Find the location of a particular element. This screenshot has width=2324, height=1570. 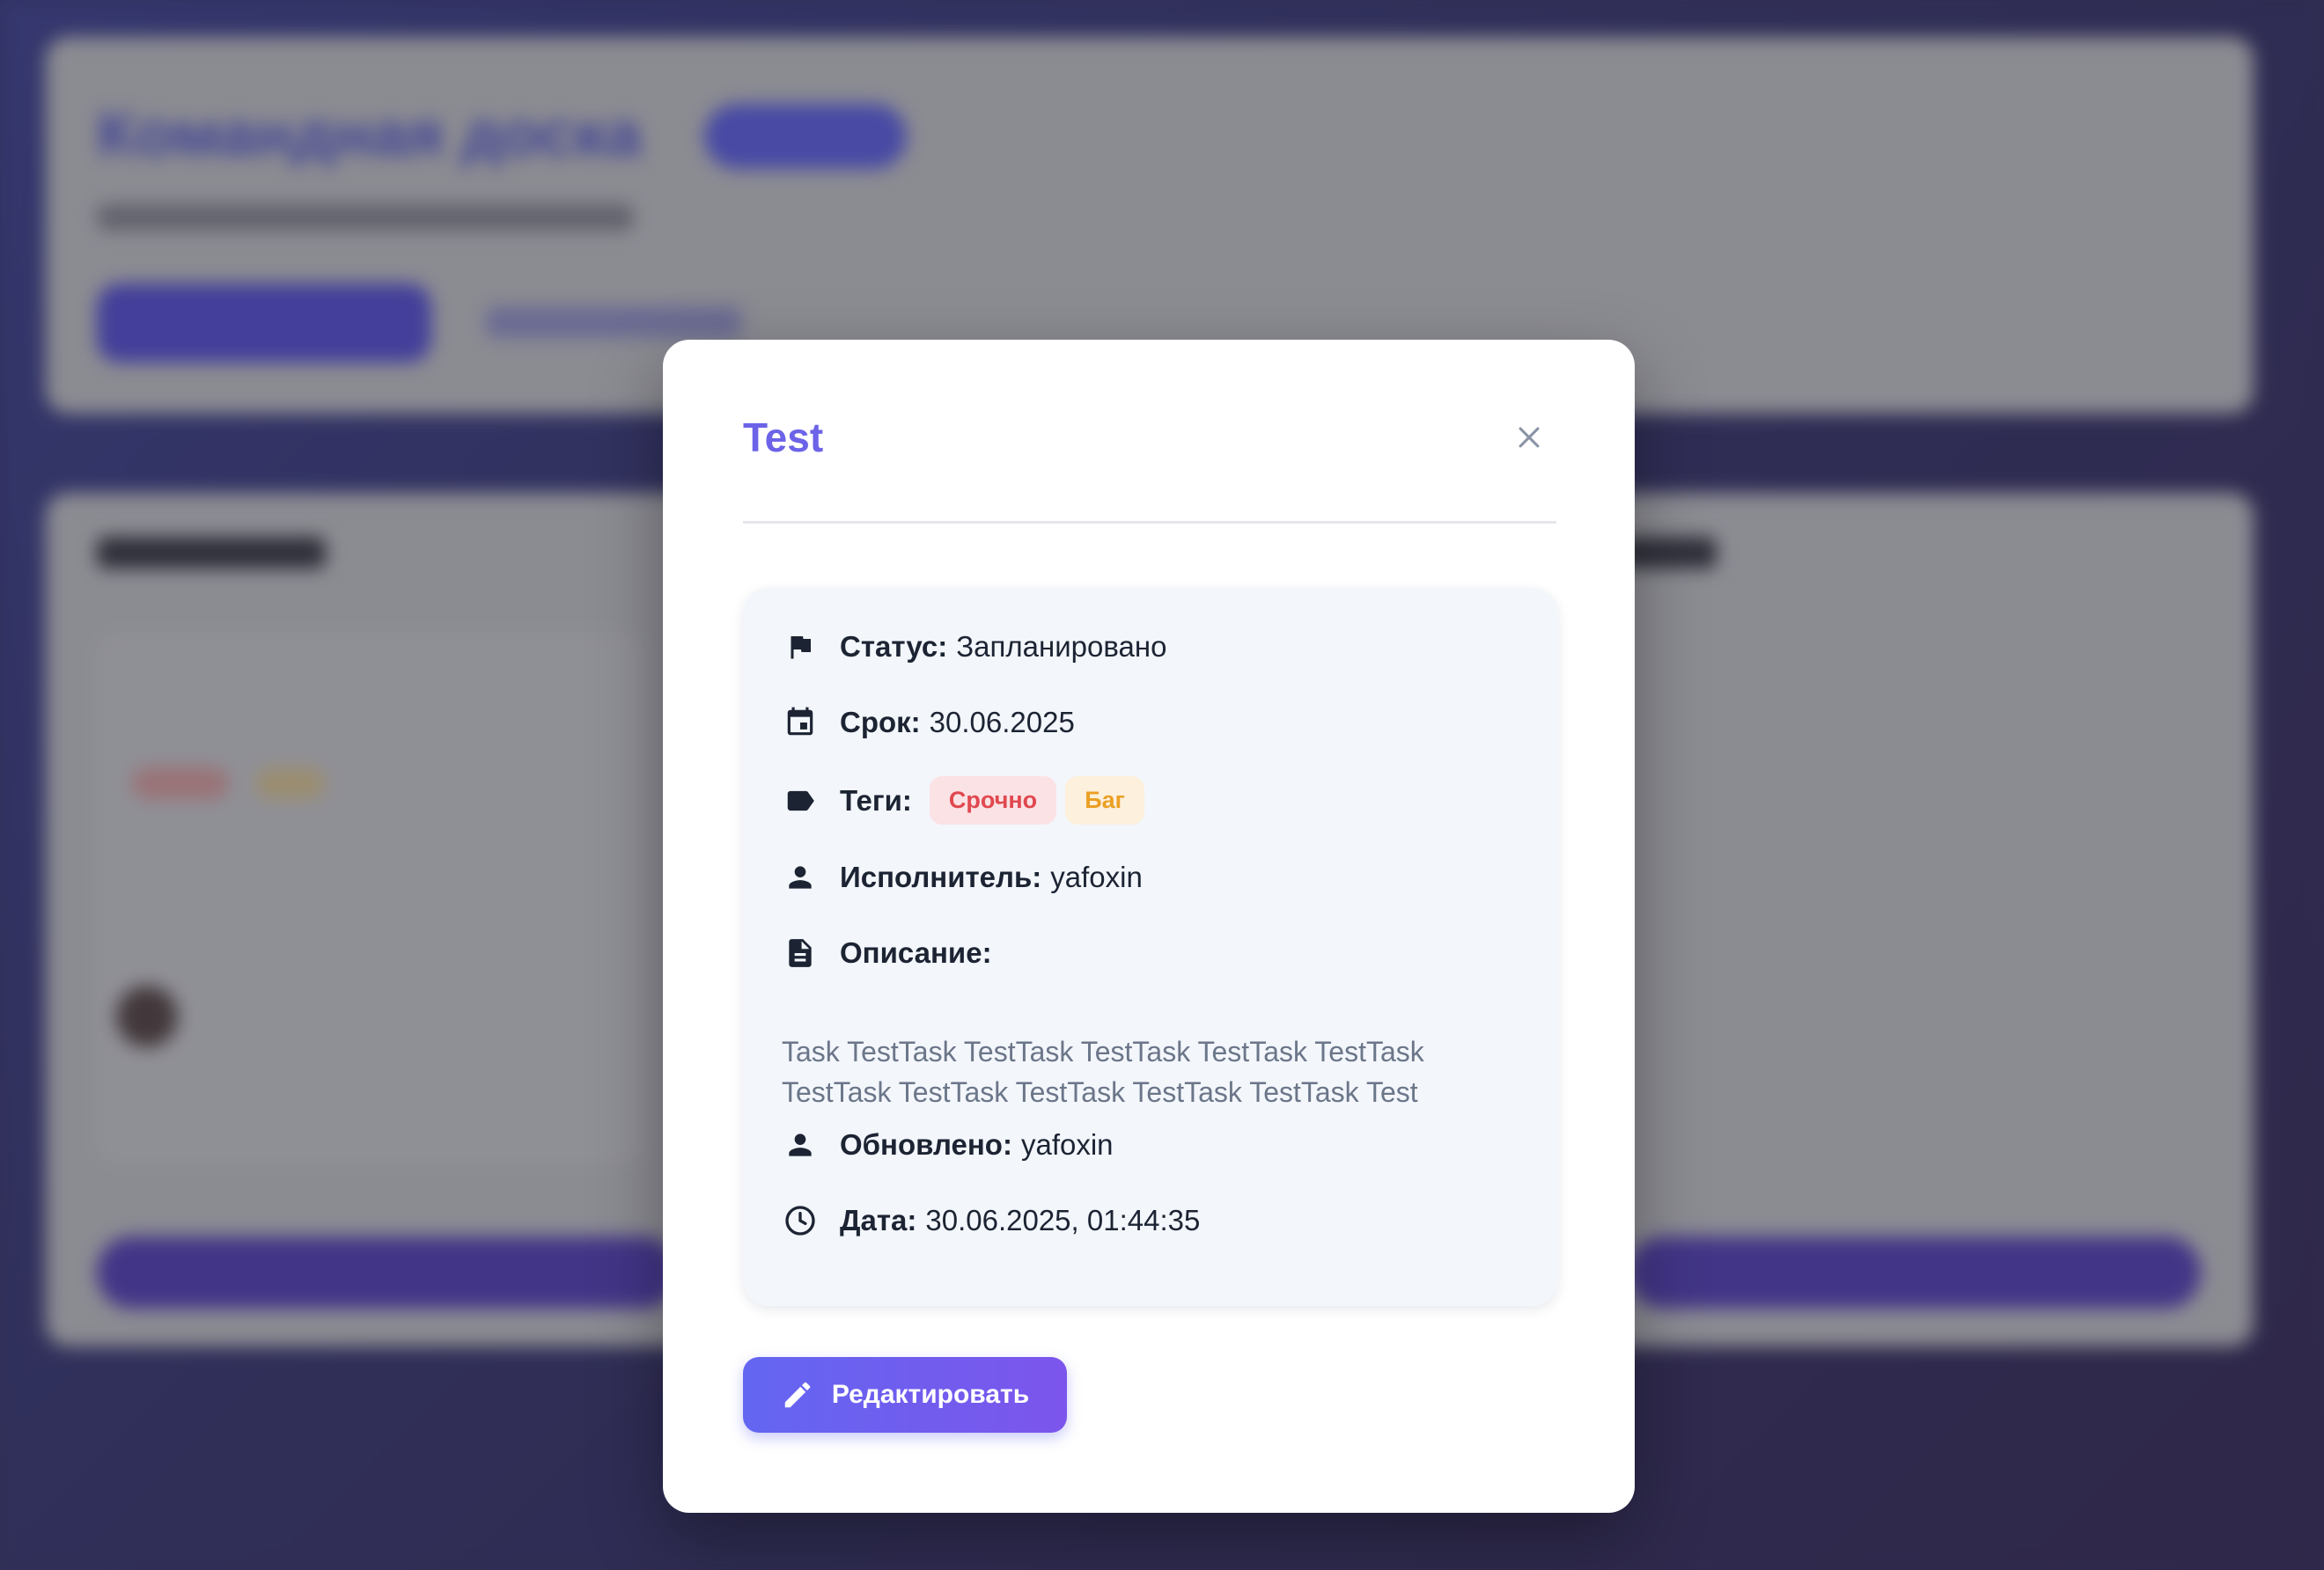

edit-button: Редактировать is located at coordinates (905, 1395).